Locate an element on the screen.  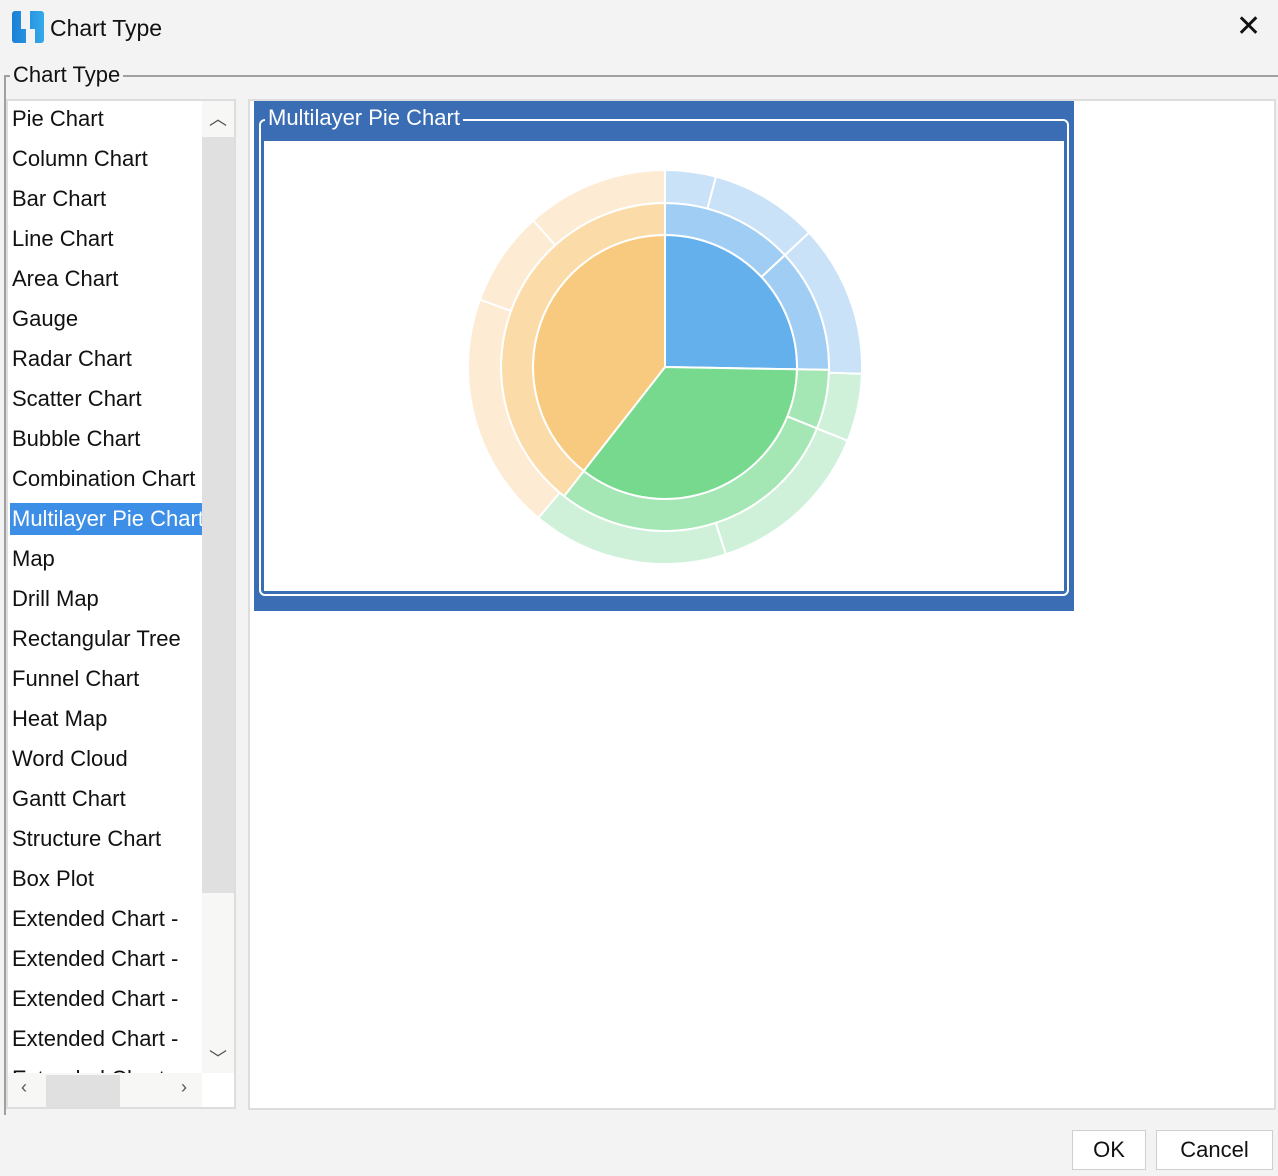
chart-type-item: Radar Chart is located at coordinates (106, 359).